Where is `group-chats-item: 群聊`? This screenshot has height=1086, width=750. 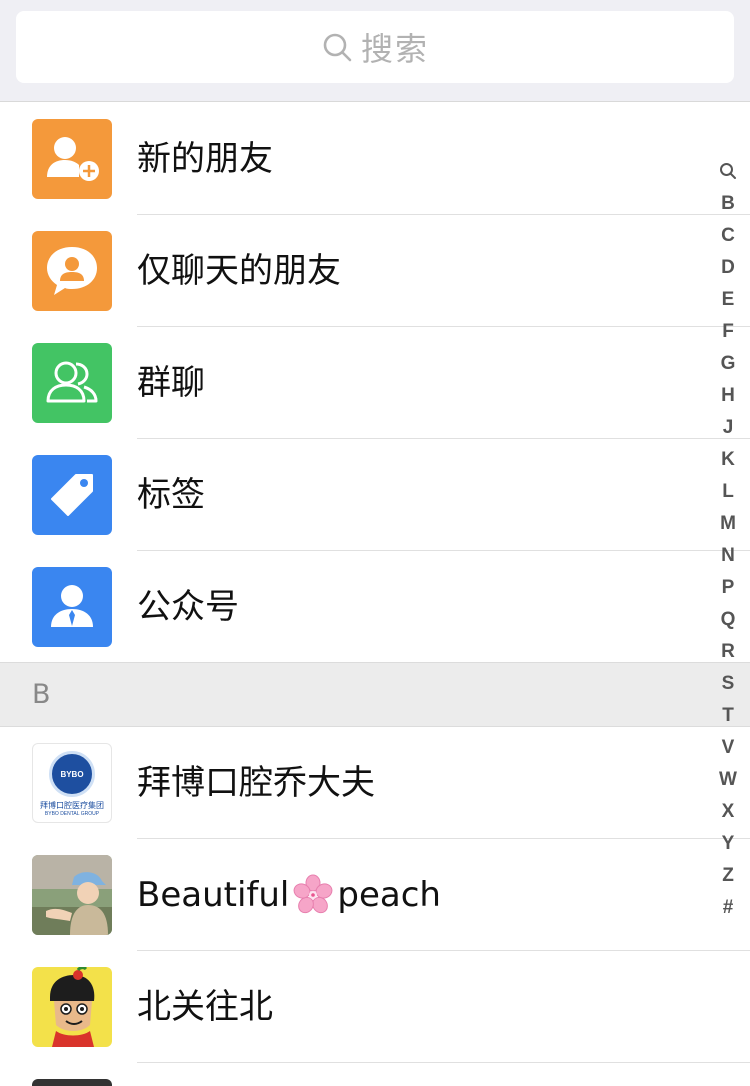
group-chats-item: 群聊 is located at coordinates (375, 383).